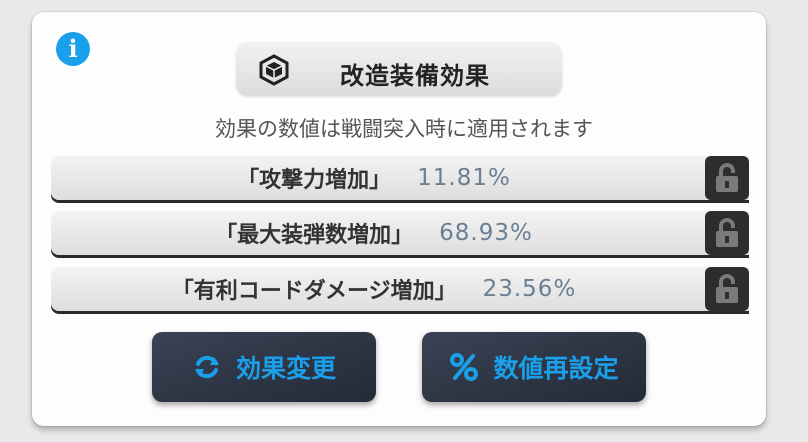 The height and width of the screenshot is (442, 808). I want to click on effect-value: 68.93%, so click(486, 233).